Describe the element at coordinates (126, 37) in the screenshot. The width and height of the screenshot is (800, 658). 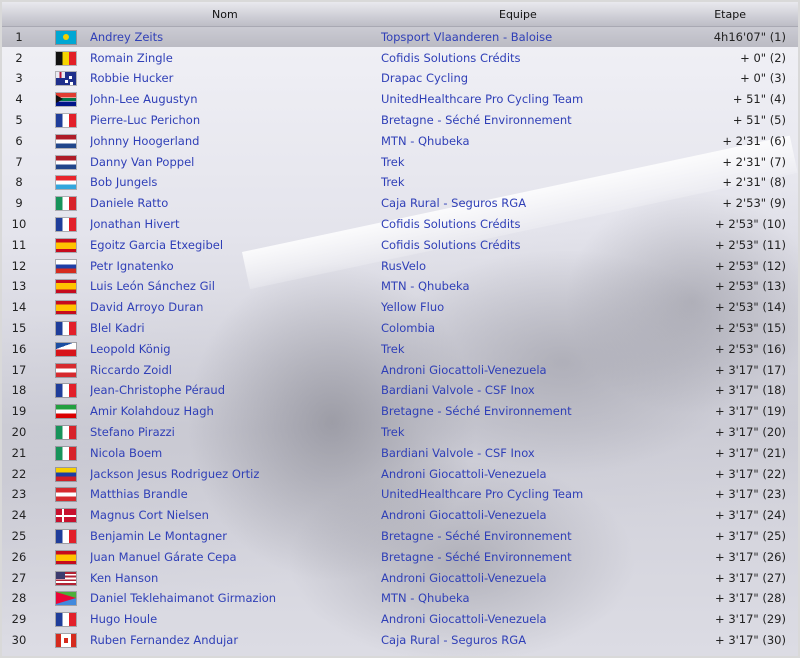
I see `rider-name-link: Andrey Zeits` at that location.